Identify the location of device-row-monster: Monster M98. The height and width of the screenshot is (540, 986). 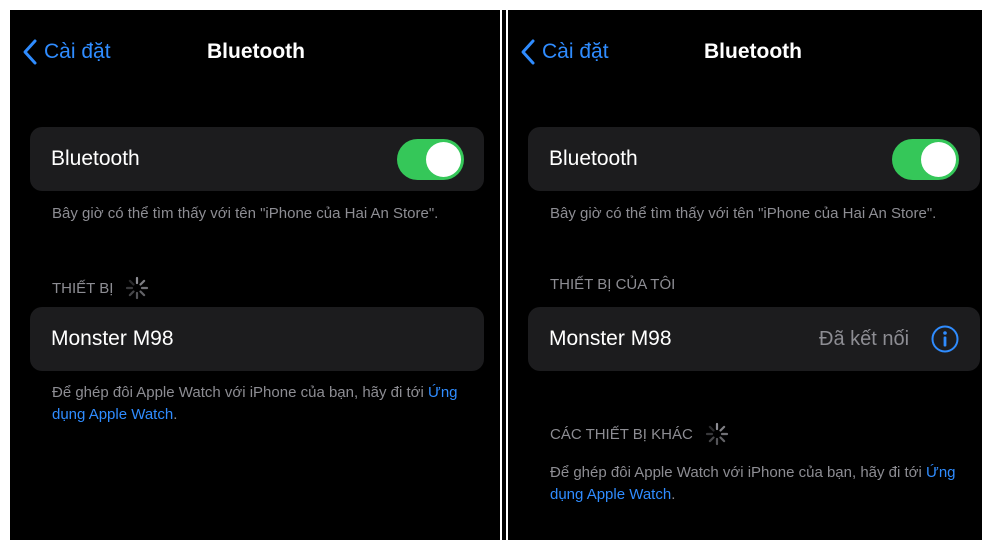
(257, 339).